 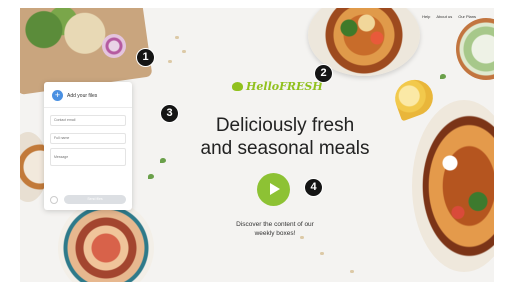 I want to click on upload-card: + Add your files Send files, so click(x=88, y=146).